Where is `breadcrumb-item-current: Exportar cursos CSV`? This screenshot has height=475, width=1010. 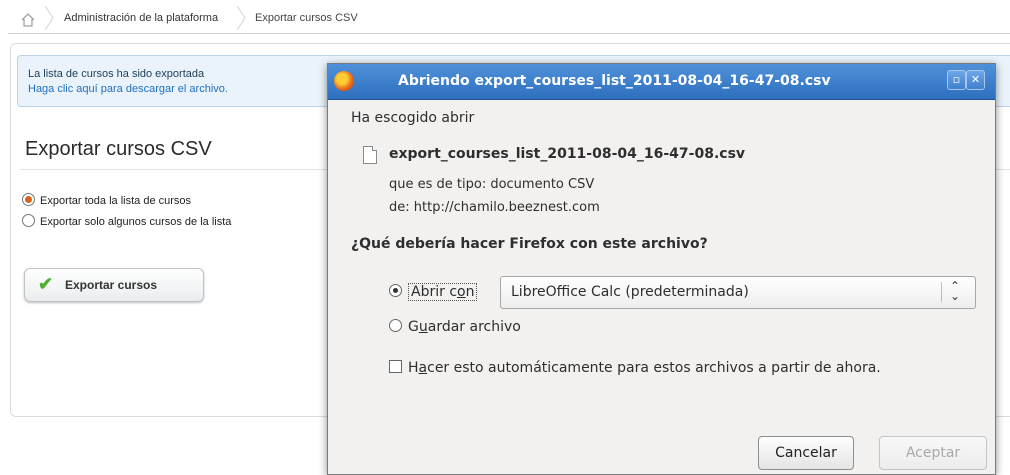 breadcrumb-item-current: Exportar cursos CSV is located at coordinates (306, 18).